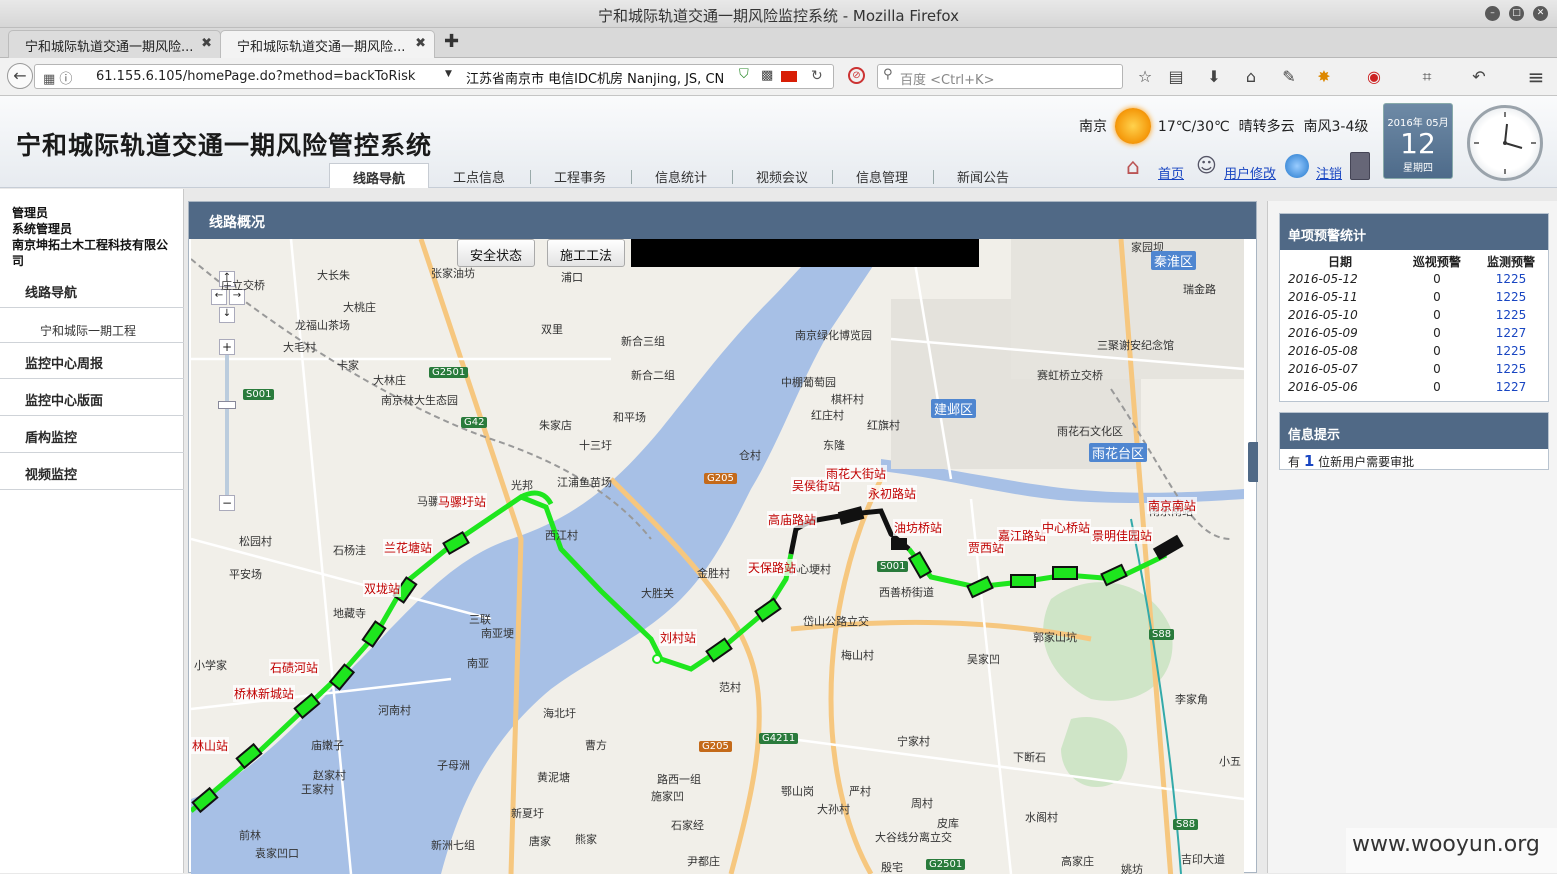 The image size is (1557, 874). What do you see at coordinates (882, 177) in the screenshot?
I see `menu-tab-info-manage: 信息管理` at bounding box center [882, 177].